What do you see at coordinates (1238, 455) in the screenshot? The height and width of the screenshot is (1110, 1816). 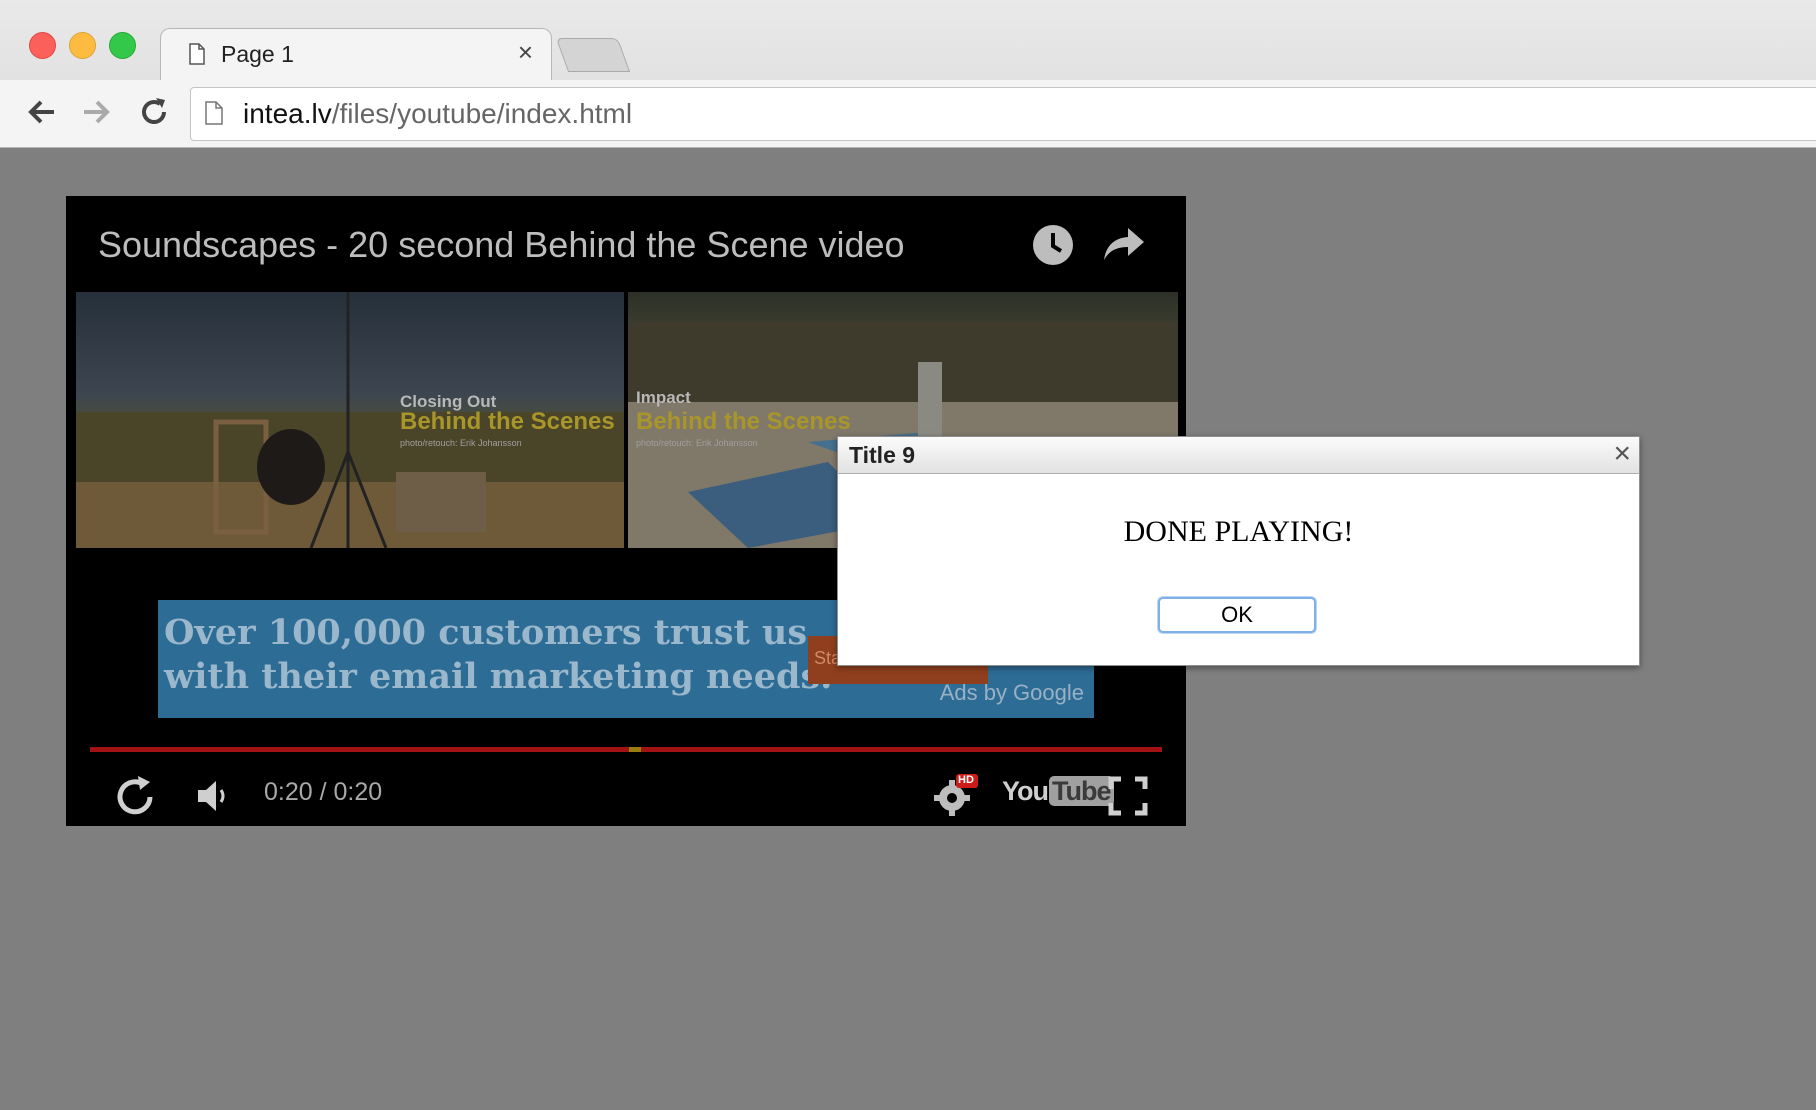 I see `dialog-titlebar: Title 9 ×` at bounding box center [1238, 455].